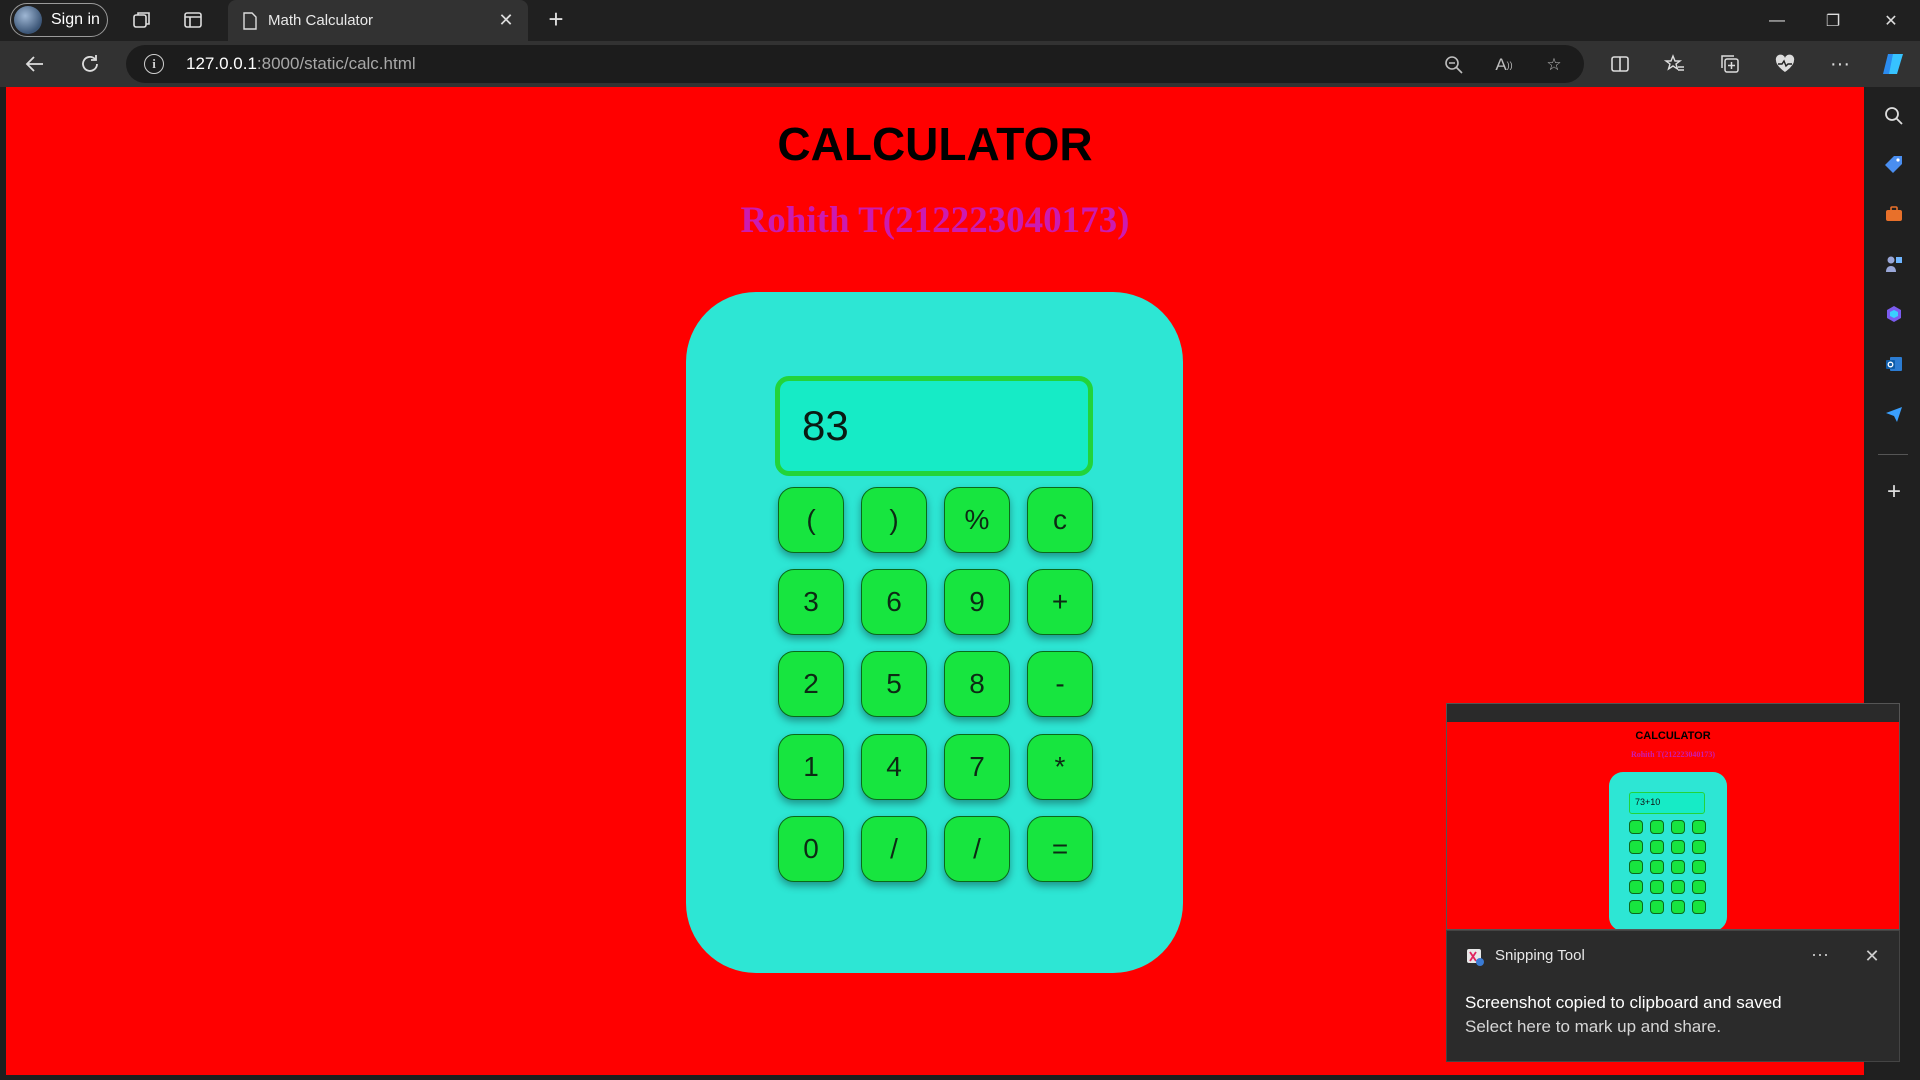 The width and height of the screenshot is (1920, 1080). Describe the element at coordinates (142, 20) in the screenshot. I see `workspaces-icon` at that location.